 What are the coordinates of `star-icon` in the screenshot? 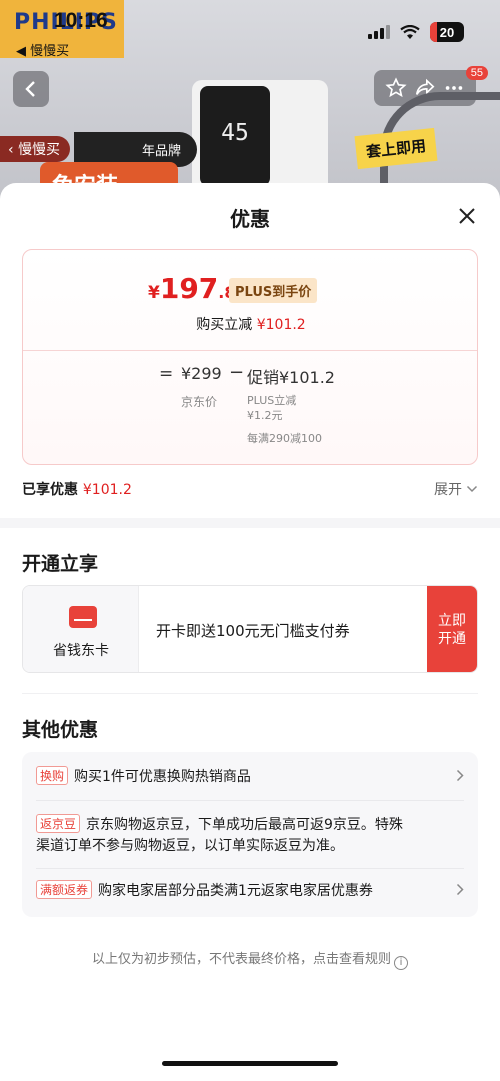 It's located at (396, 88).